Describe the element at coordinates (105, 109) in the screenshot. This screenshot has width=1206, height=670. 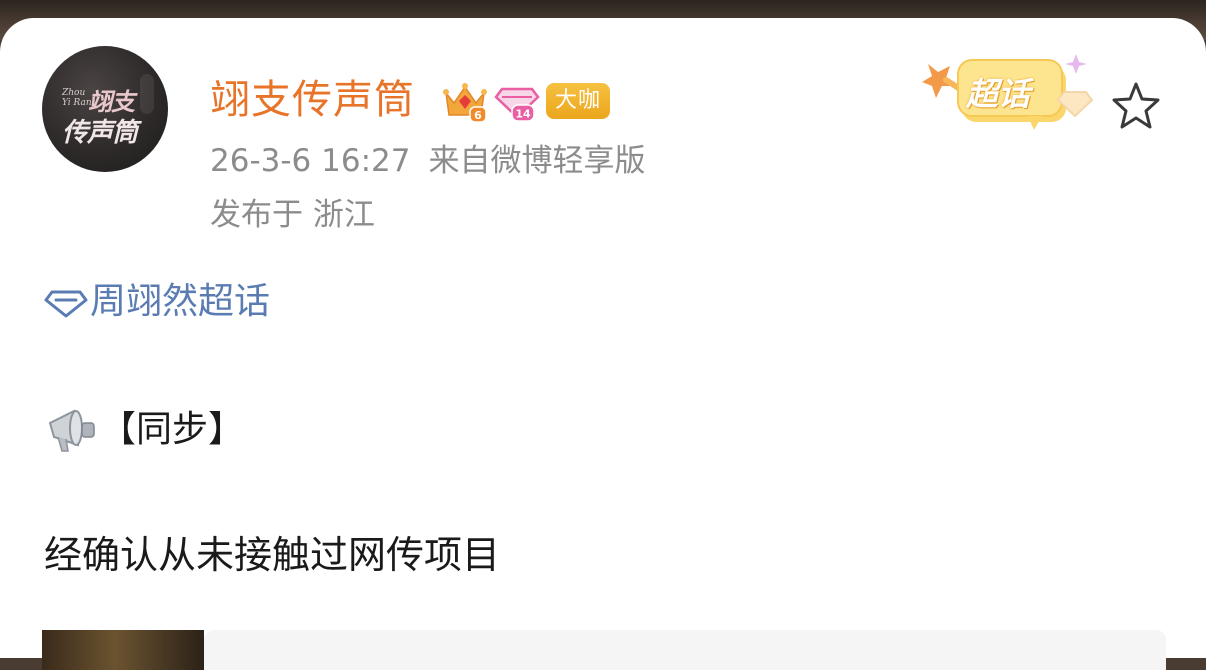
I see `user-avatar: Zhou Yi Ran 翊支 传声筒` at that location.